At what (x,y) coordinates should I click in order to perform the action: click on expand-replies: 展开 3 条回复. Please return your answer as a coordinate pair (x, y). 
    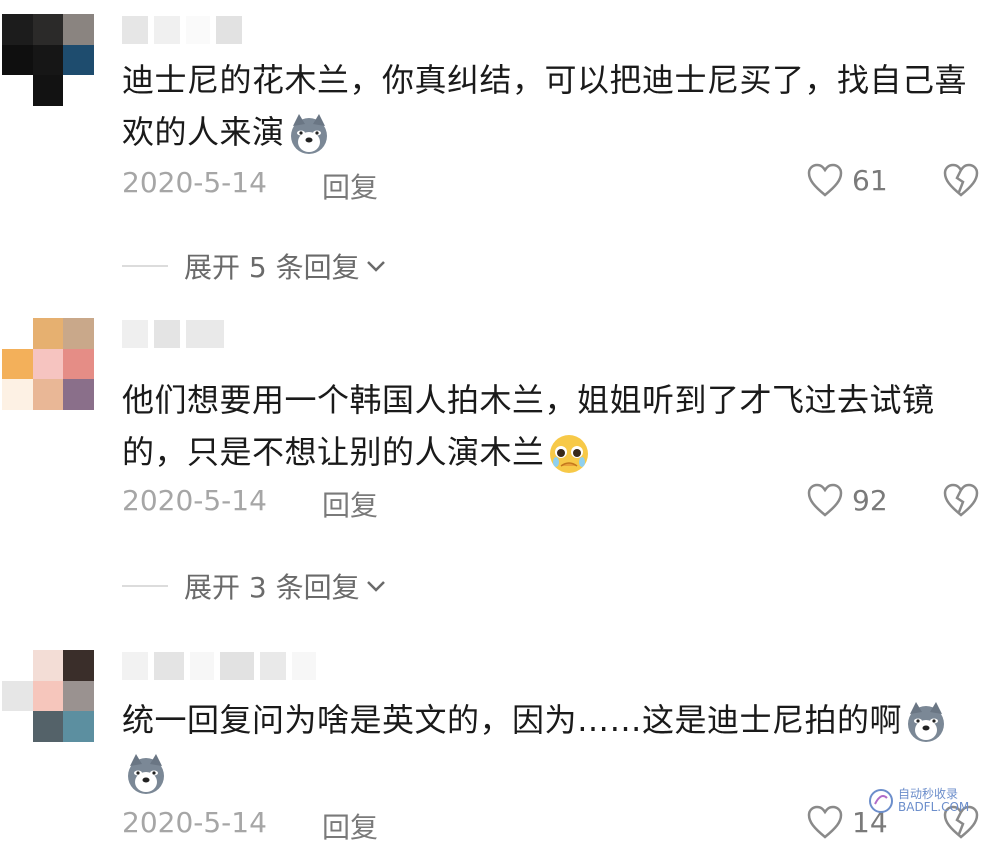
    Looking at the image, I should click on (255, 586).